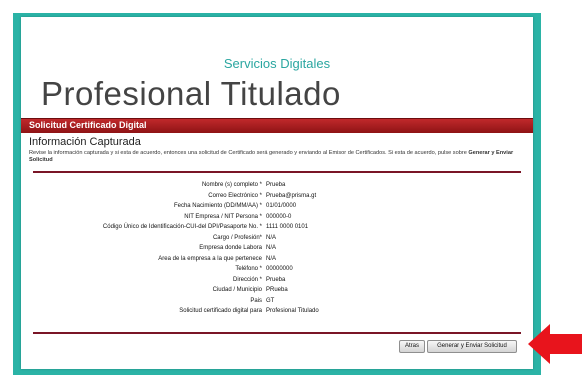 The height and width of the screenshot is (383, 582). I want to click on field-label: Empresa donde Labora, so click(230, 248).